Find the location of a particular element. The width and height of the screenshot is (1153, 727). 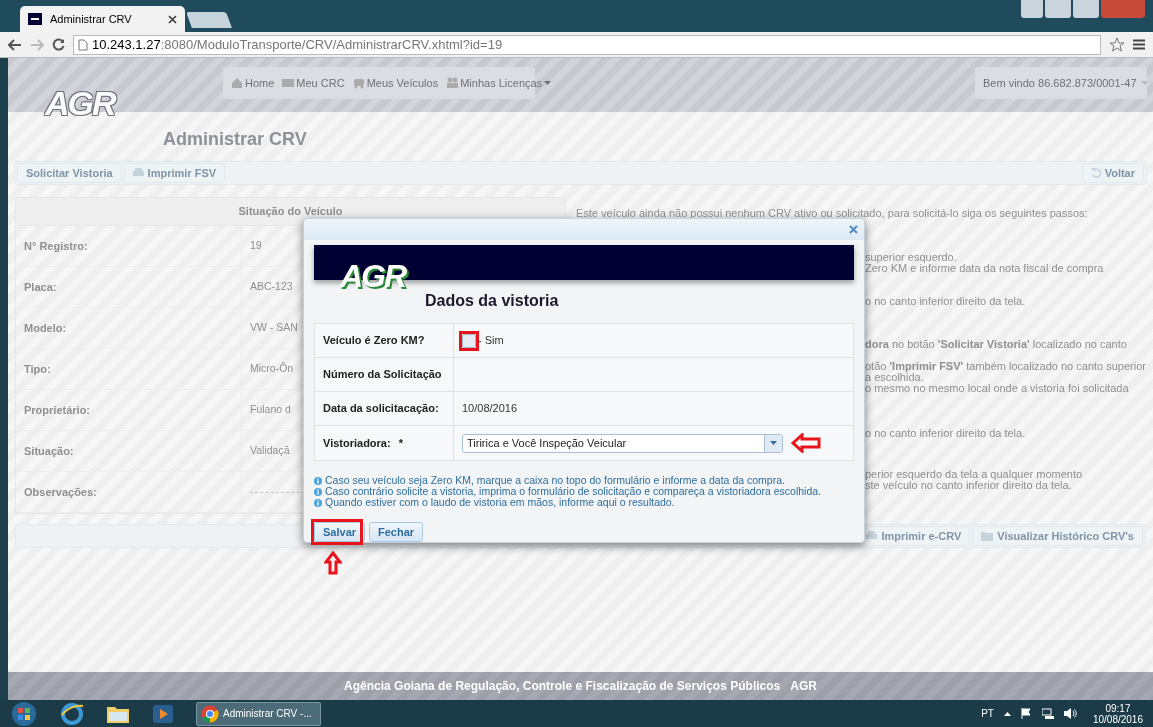

toolbar-button: Imprimir e-CRV is located at coordinates (914, 536).